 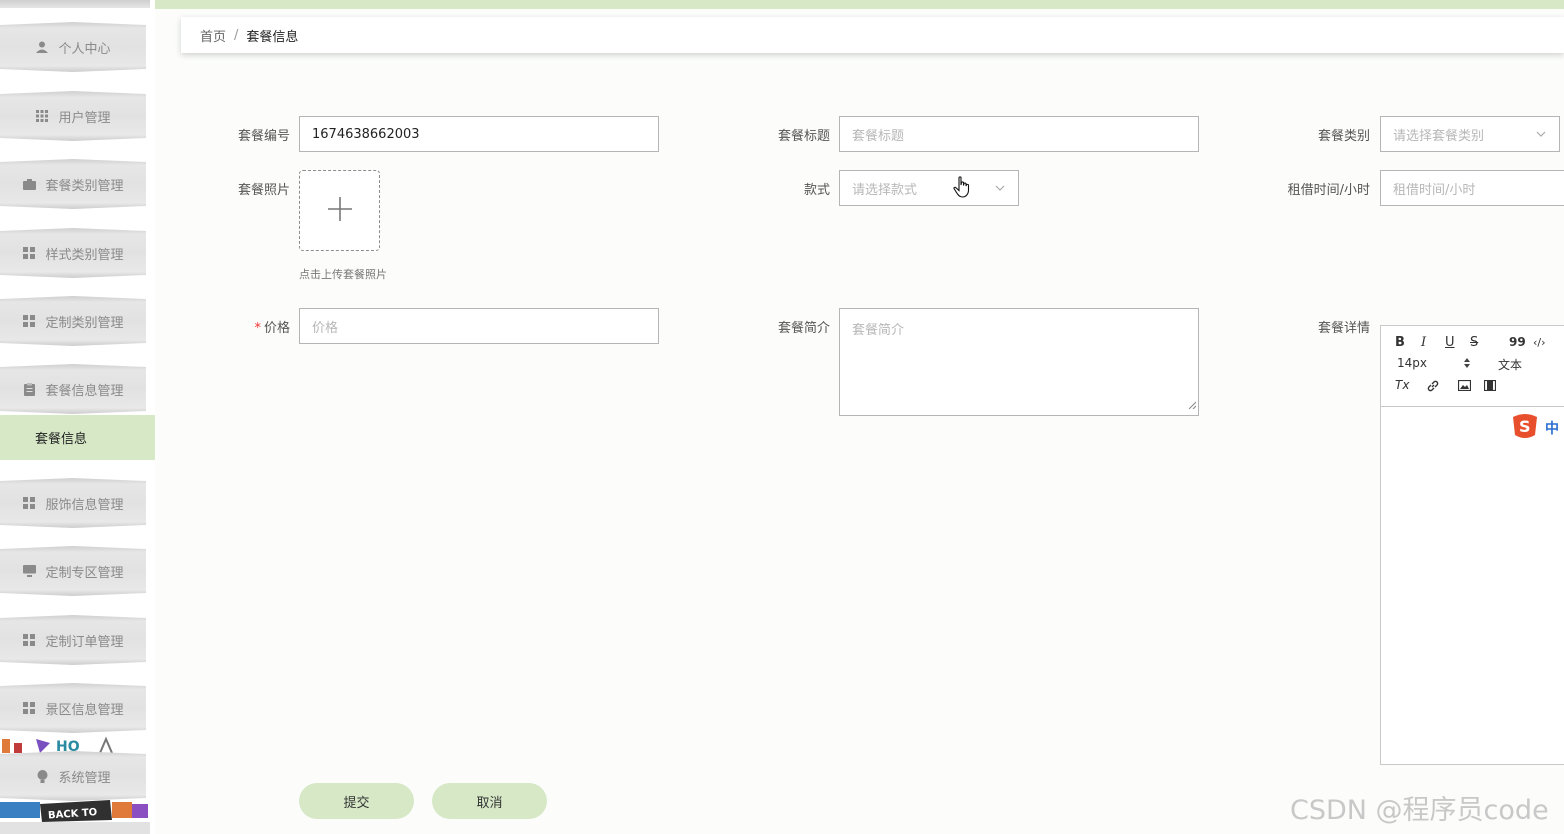 What do you see at coordinates (1328, 190) in the screenshot?
I see `rental-hours-label: 租借时间/小时` at bounding box center [1328, 190].